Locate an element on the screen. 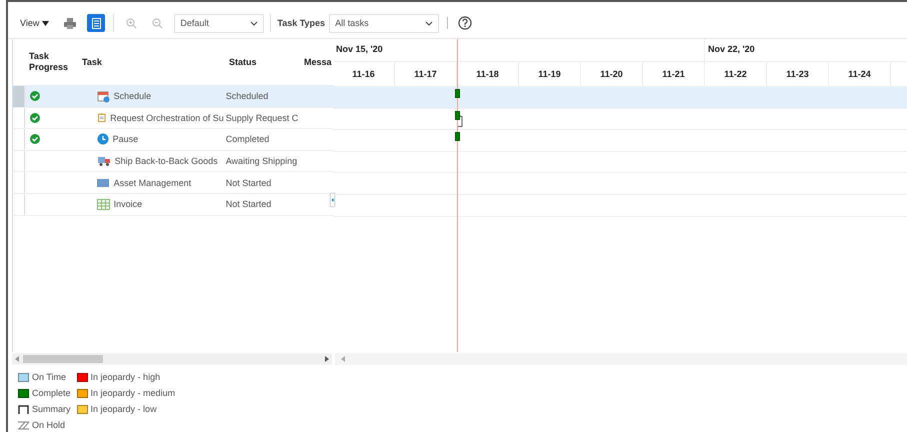 Image resolution: width=907 pixels, height=432 pixels. view-menu: View is located at coordinates (37, 23).